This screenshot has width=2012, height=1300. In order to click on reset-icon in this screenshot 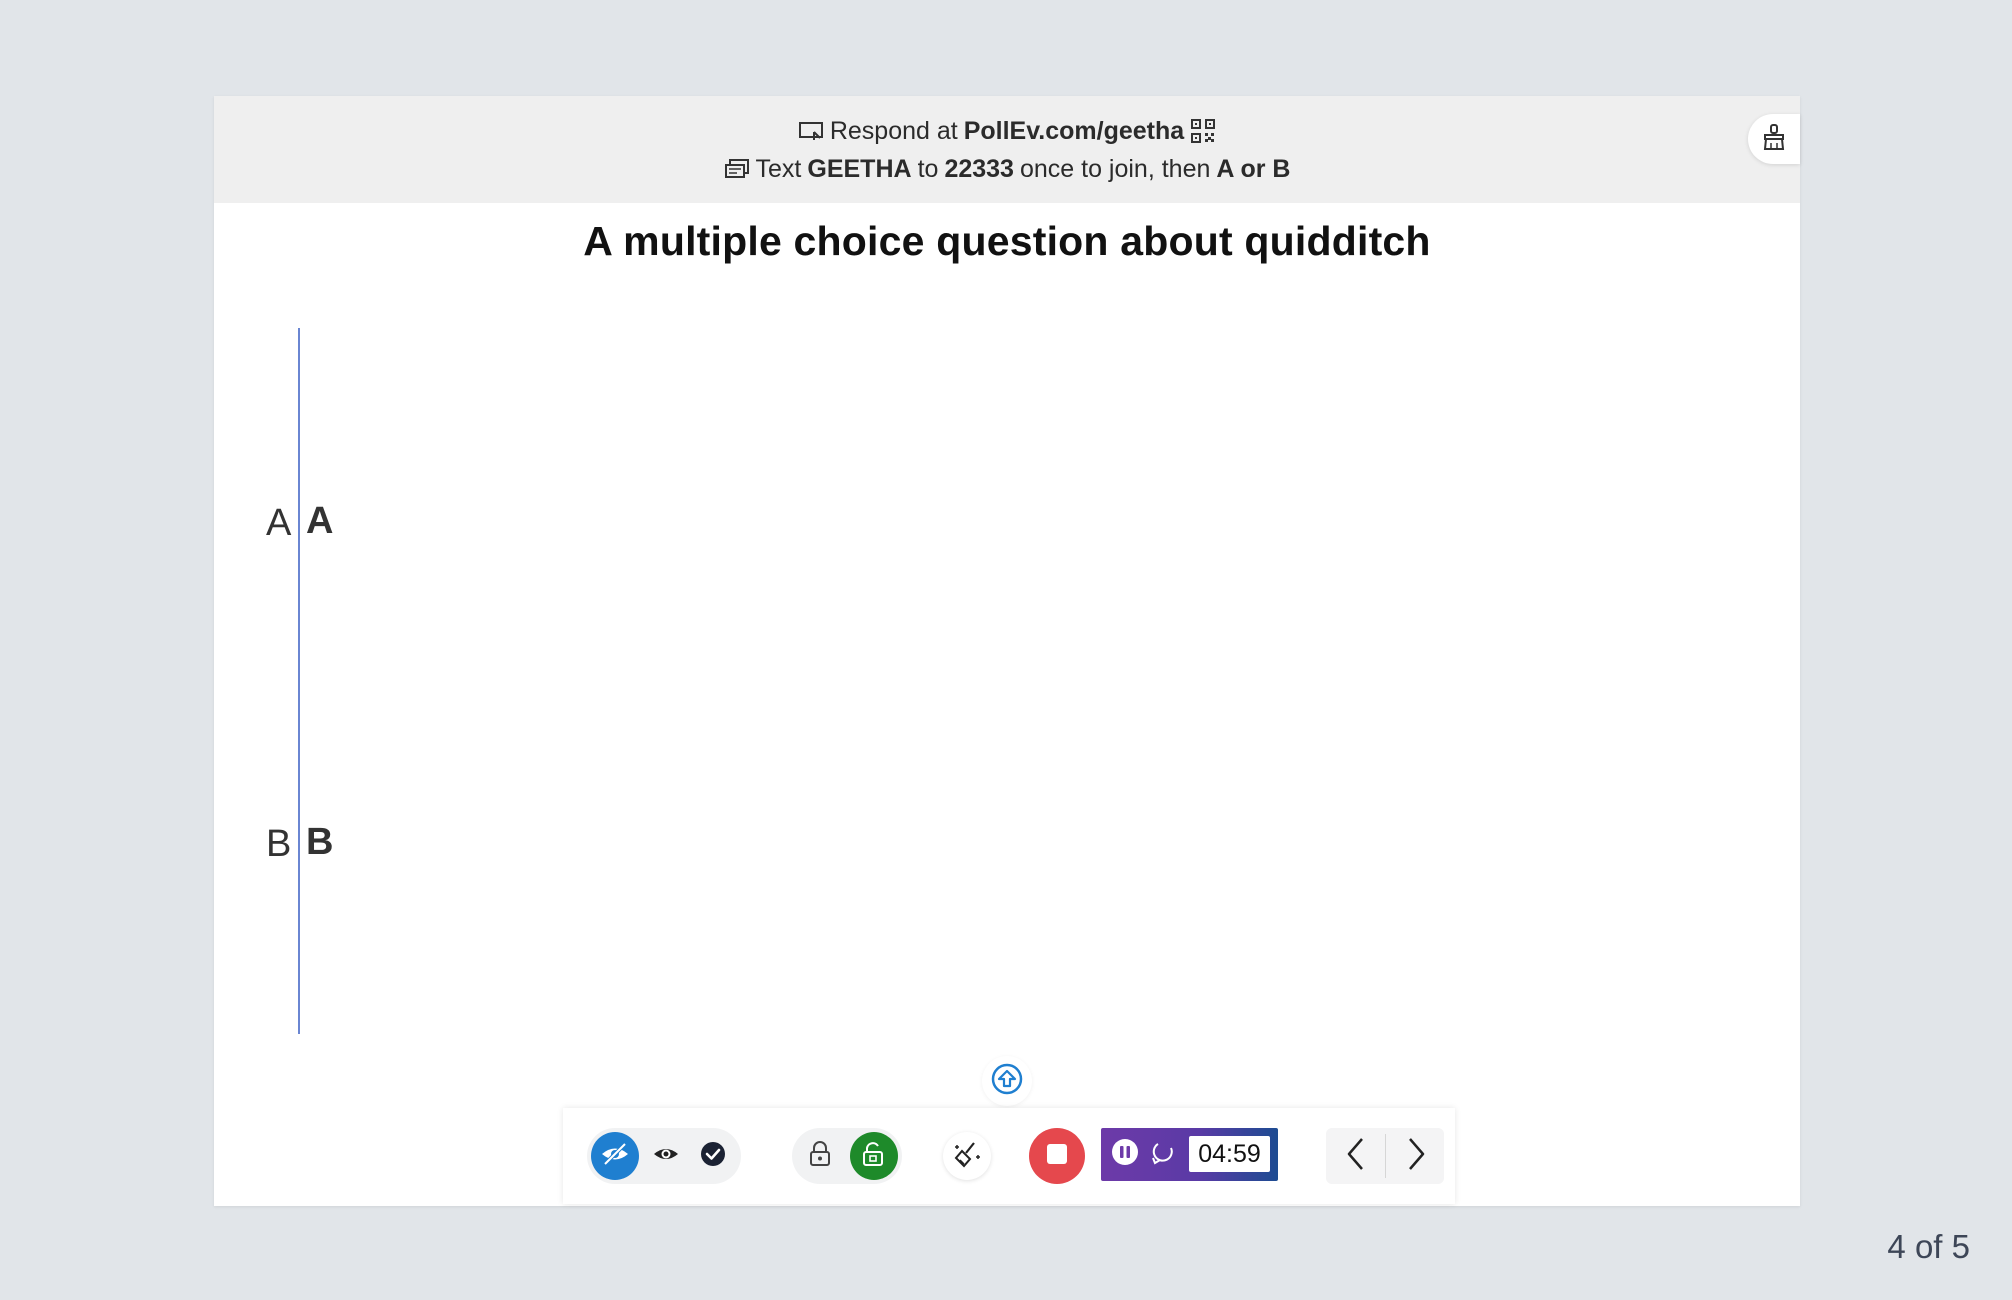, I will do `click(1163, 1154)`.